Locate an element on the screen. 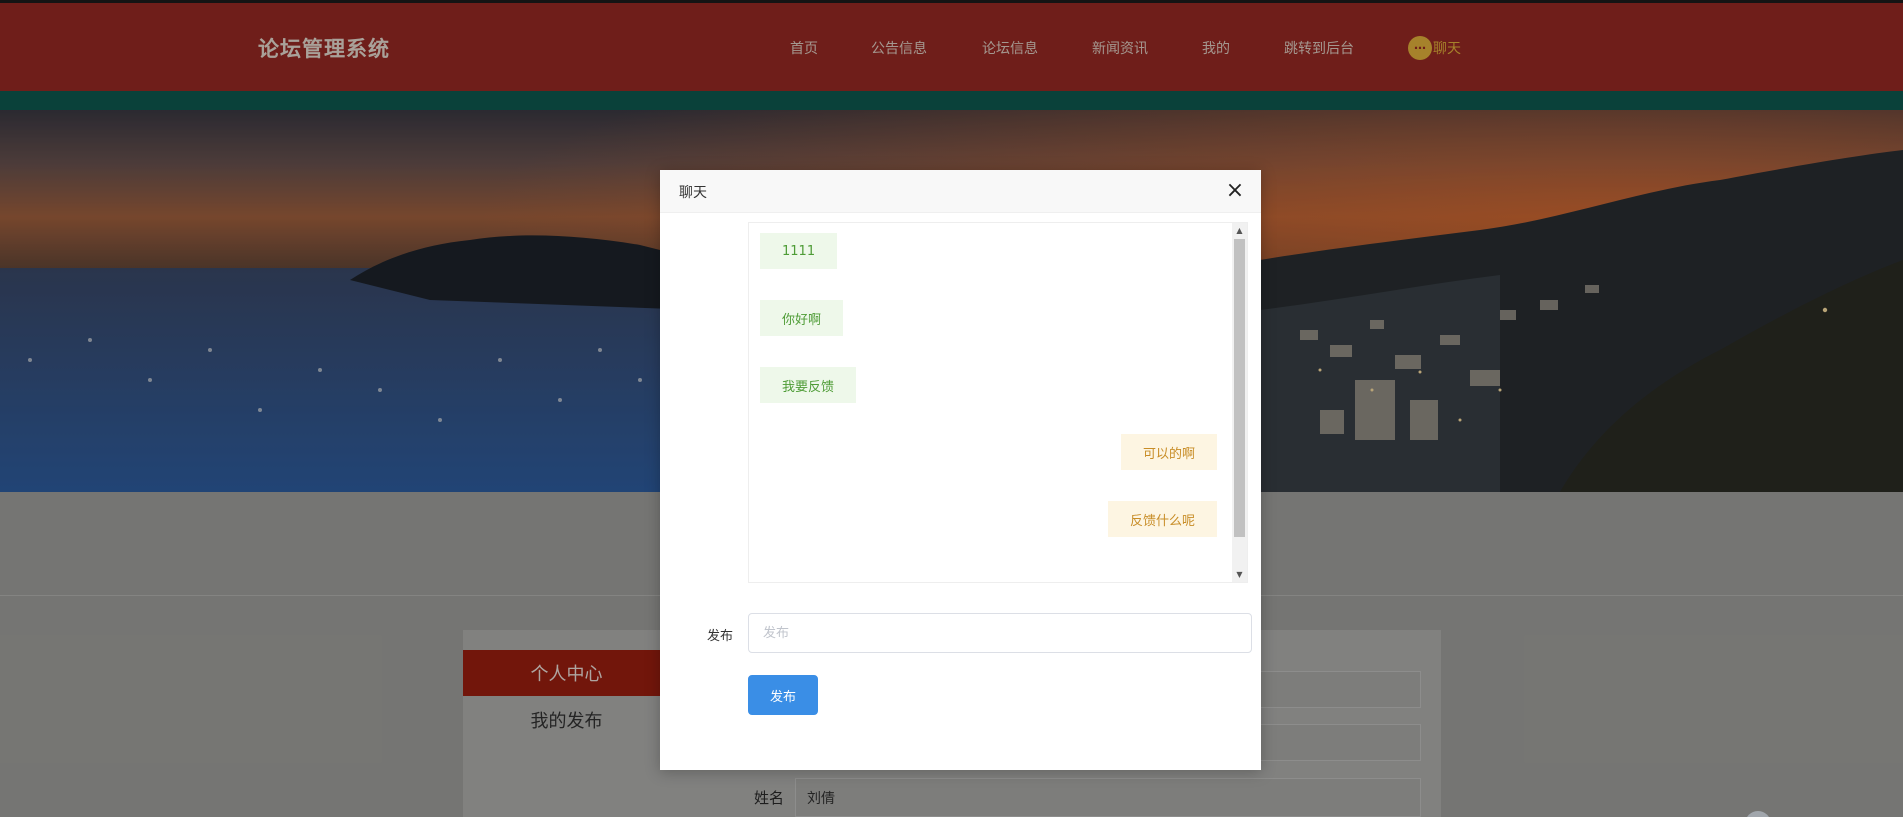  message-list: 1111 你好啊 我要反馈 可以的啊 反馈什么呢 ▲ ▼ is located at coordinates (998, 402).